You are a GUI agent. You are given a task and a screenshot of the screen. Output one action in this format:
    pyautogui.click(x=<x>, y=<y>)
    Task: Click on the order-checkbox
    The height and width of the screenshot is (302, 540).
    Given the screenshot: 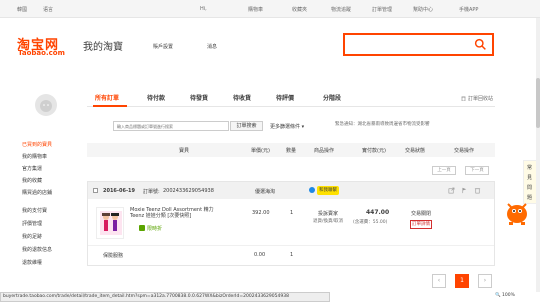 What is the action you would take?
    pyautogui.click(x=95, y=190)
    